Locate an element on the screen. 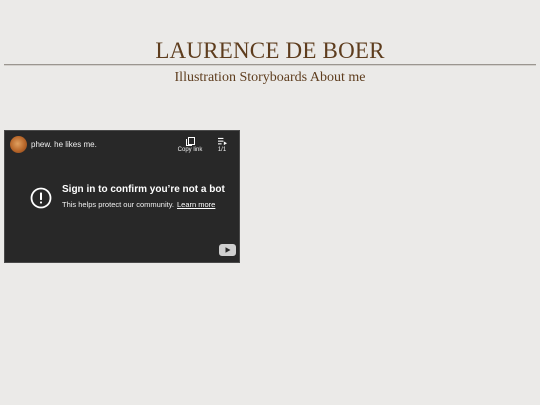 This screenshot has width=540, height=405. playlist-button: 1/1 is located at coordinates (222, 147).